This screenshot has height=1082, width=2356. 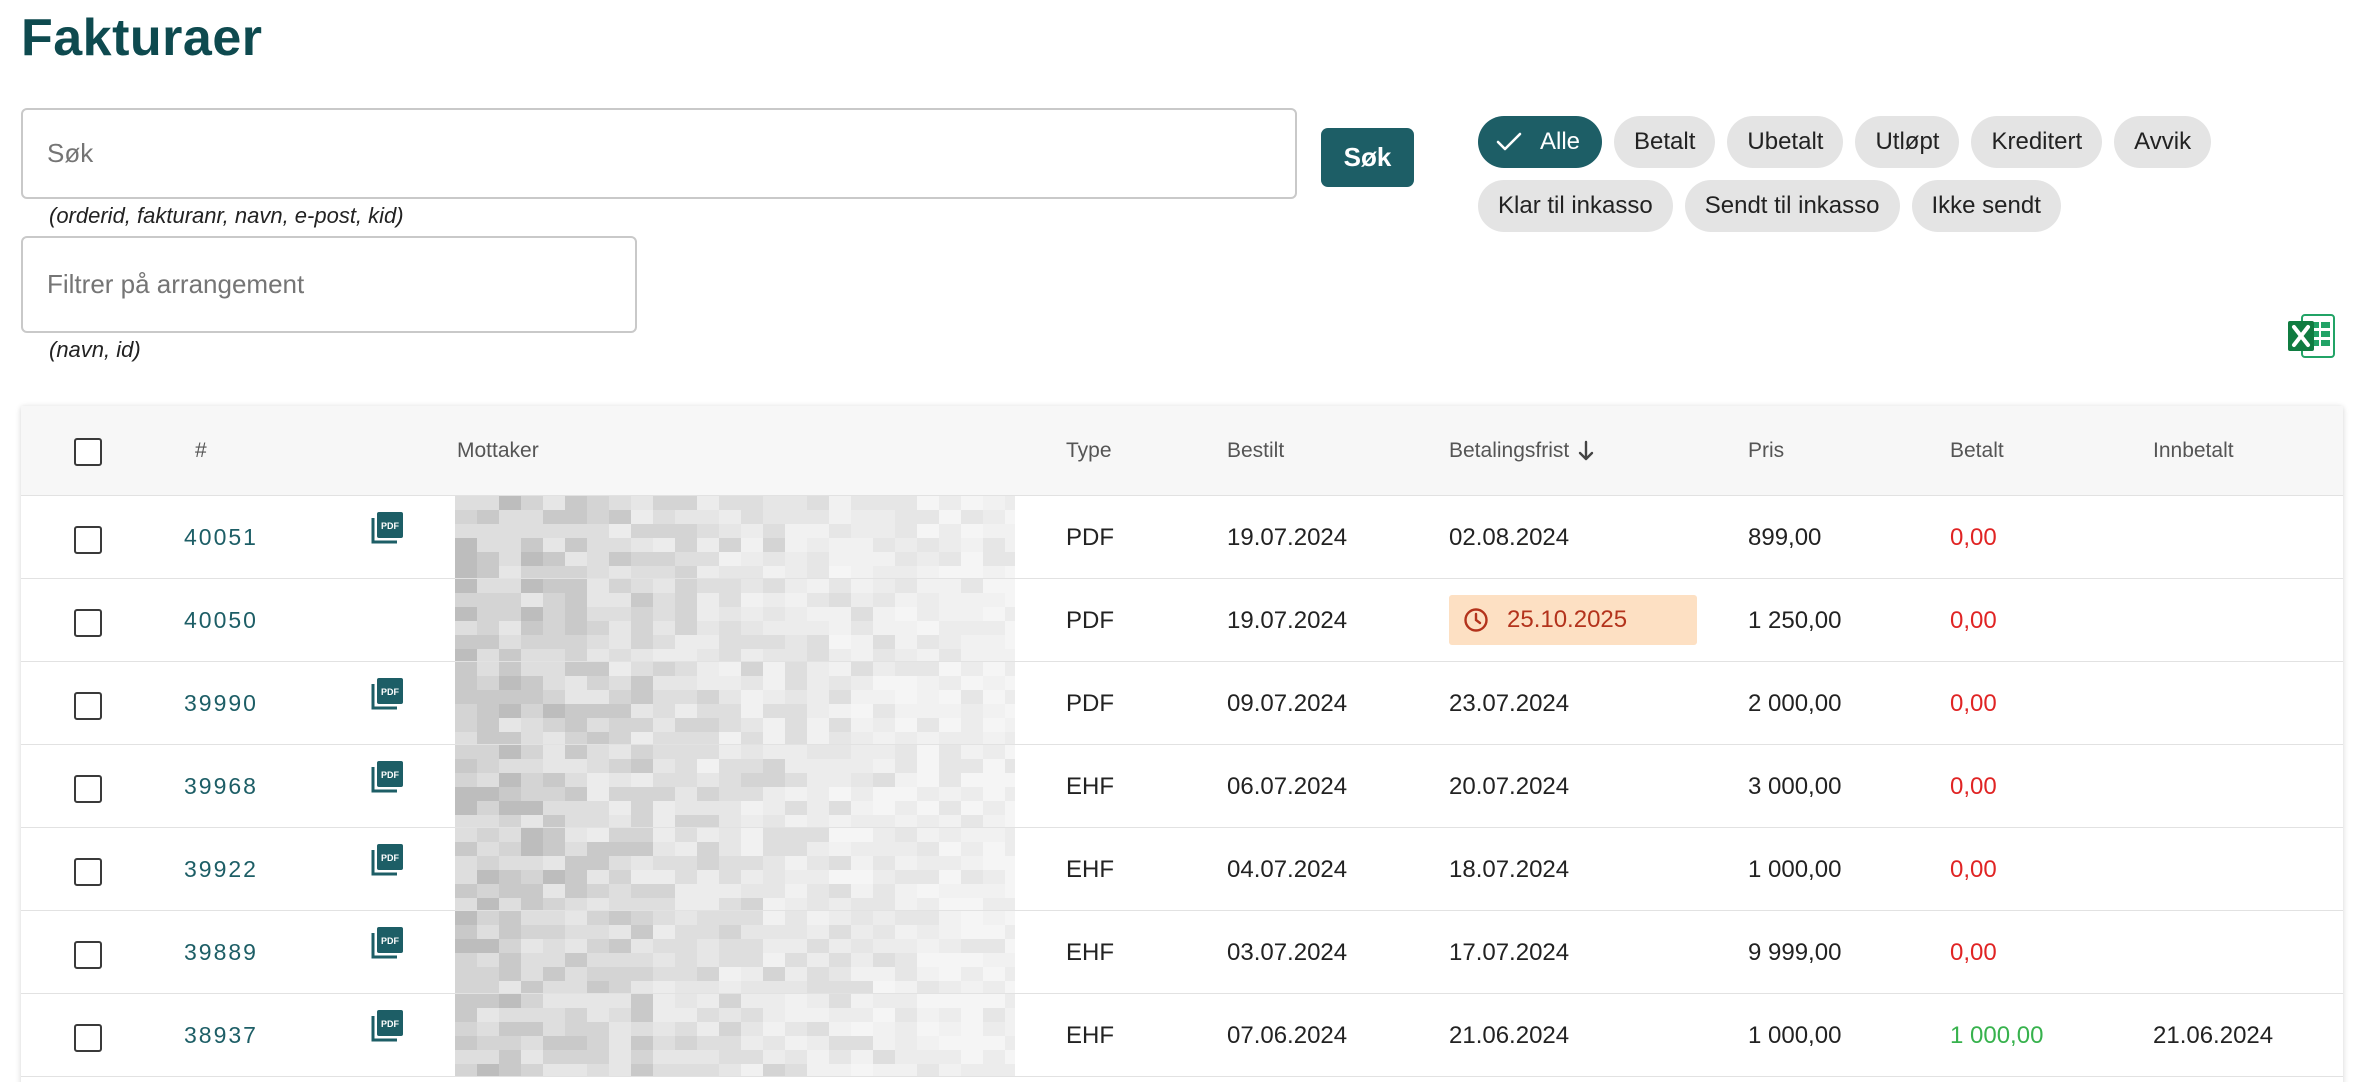 I want to click on order-link: 40050, so click(x=221, y=620).